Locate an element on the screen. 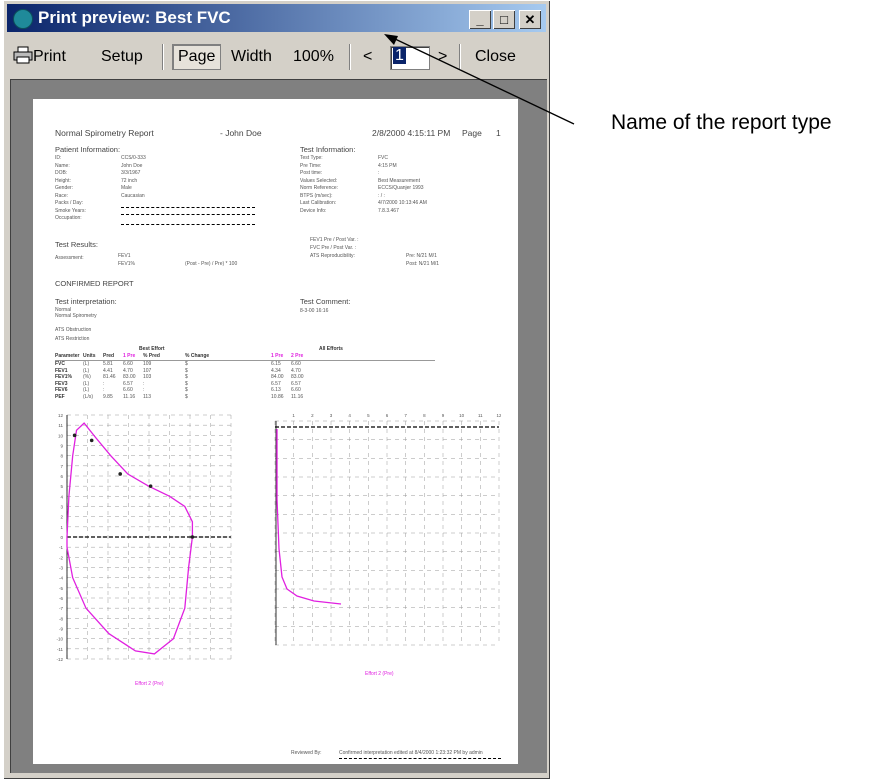 This screenshot has width=891, height=780. annotation-text: Name of the report type is located at coordinates (721, 122).